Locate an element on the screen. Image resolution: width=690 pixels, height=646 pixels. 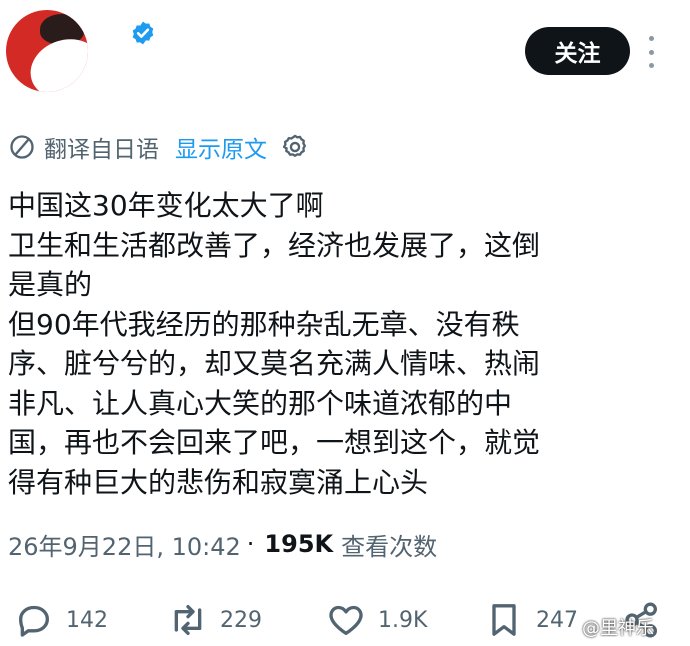
bookmark-count: 247 is located at coordinates (557, 620).